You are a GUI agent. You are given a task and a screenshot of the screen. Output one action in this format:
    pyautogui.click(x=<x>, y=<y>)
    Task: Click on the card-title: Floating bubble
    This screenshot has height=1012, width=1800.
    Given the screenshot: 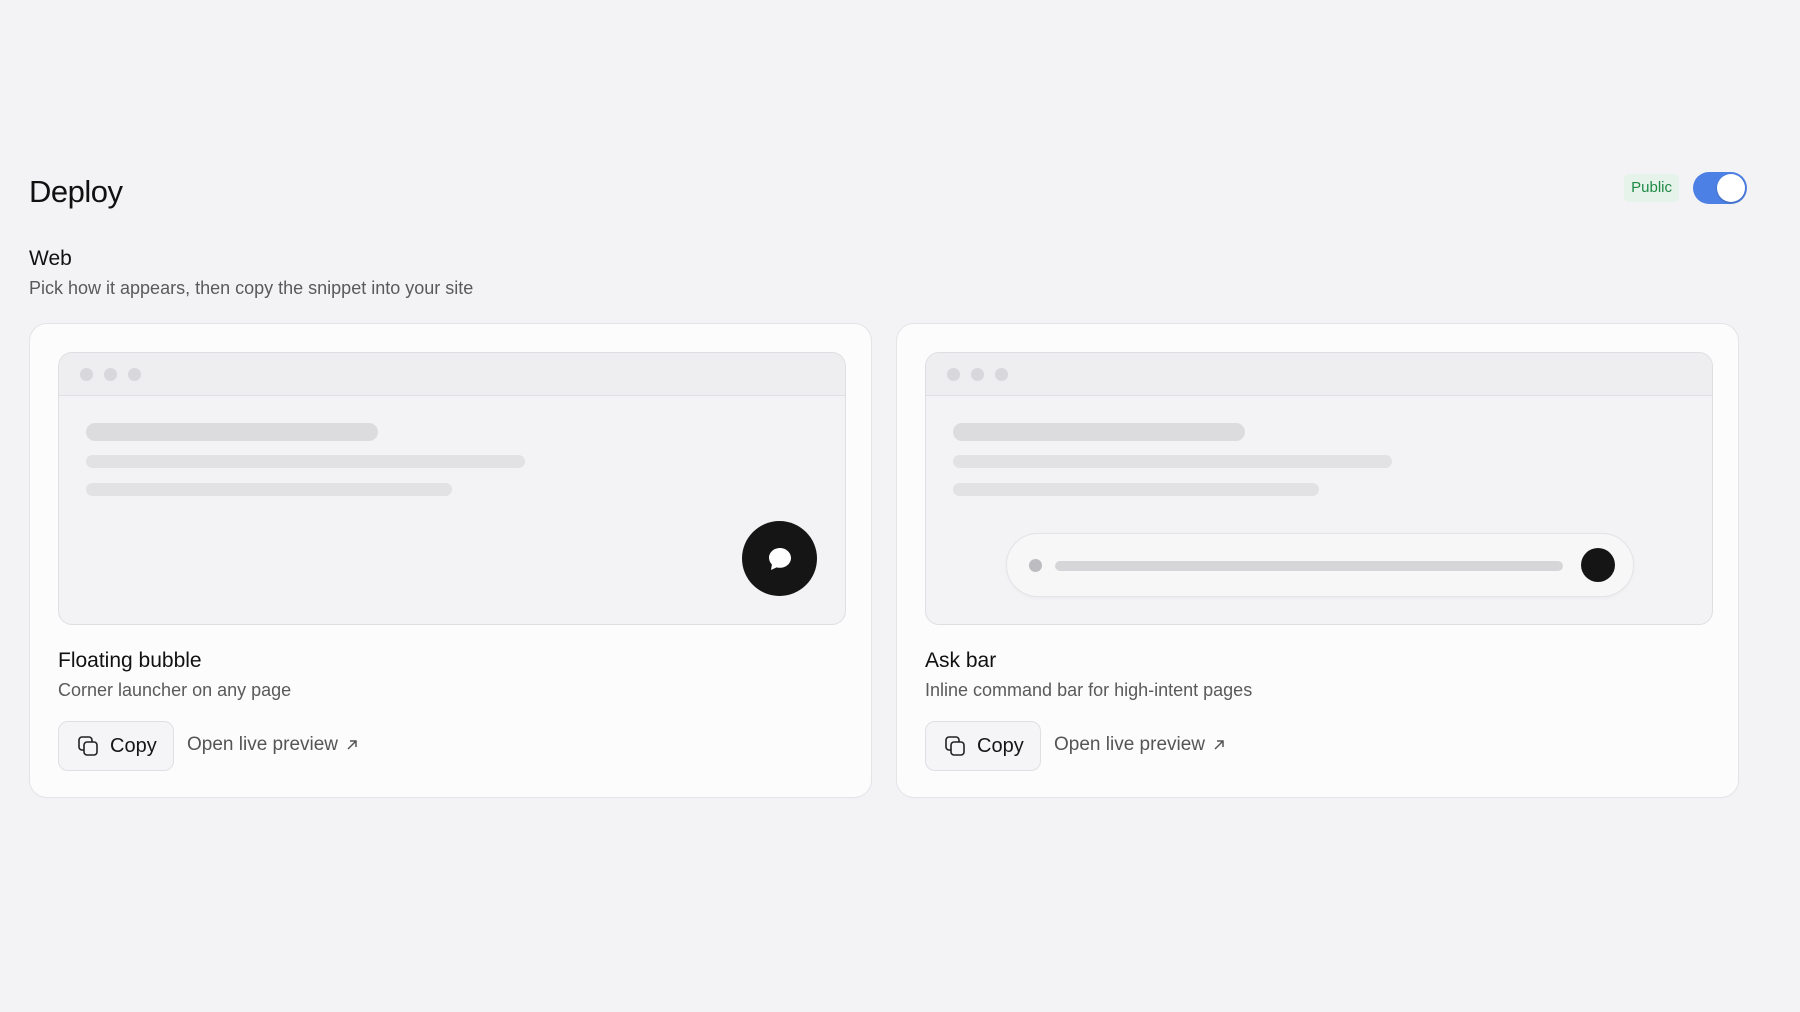 What is the action you would take?
    pyautogui.click(x=130, y=660)
    